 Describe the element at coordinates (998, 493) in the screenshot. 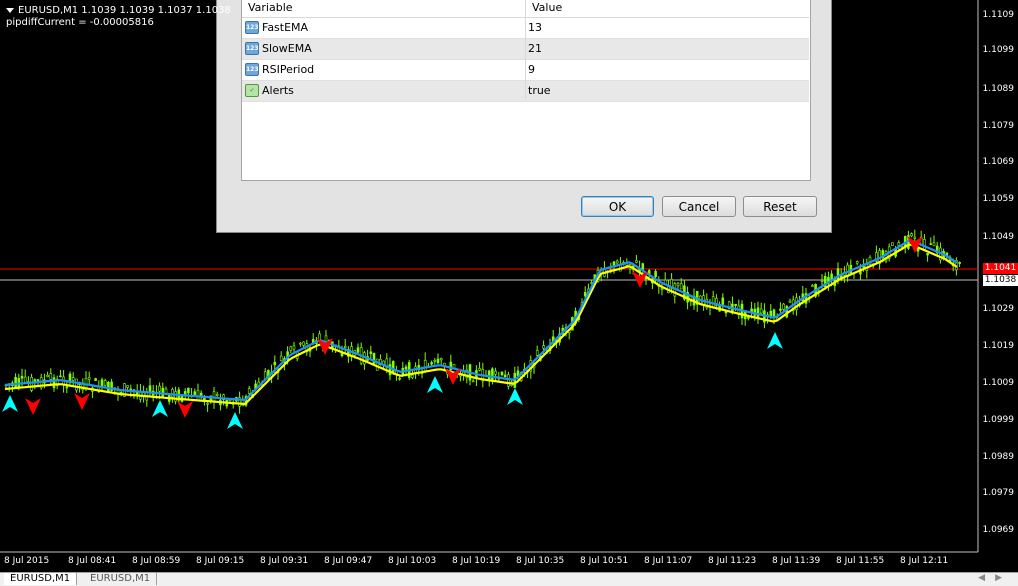

I see `price-tick-label: 1.0979` at that location.